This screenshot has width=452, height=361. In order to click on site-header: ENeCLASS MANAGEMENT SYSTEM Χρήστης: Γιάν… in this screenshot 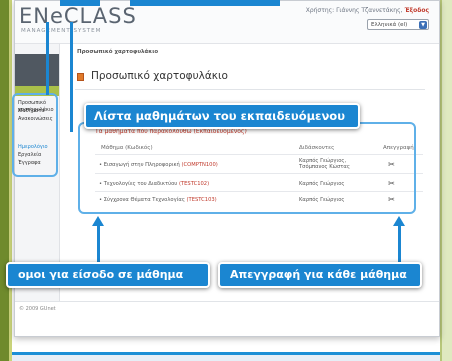, I will do `click(227, 22)`.